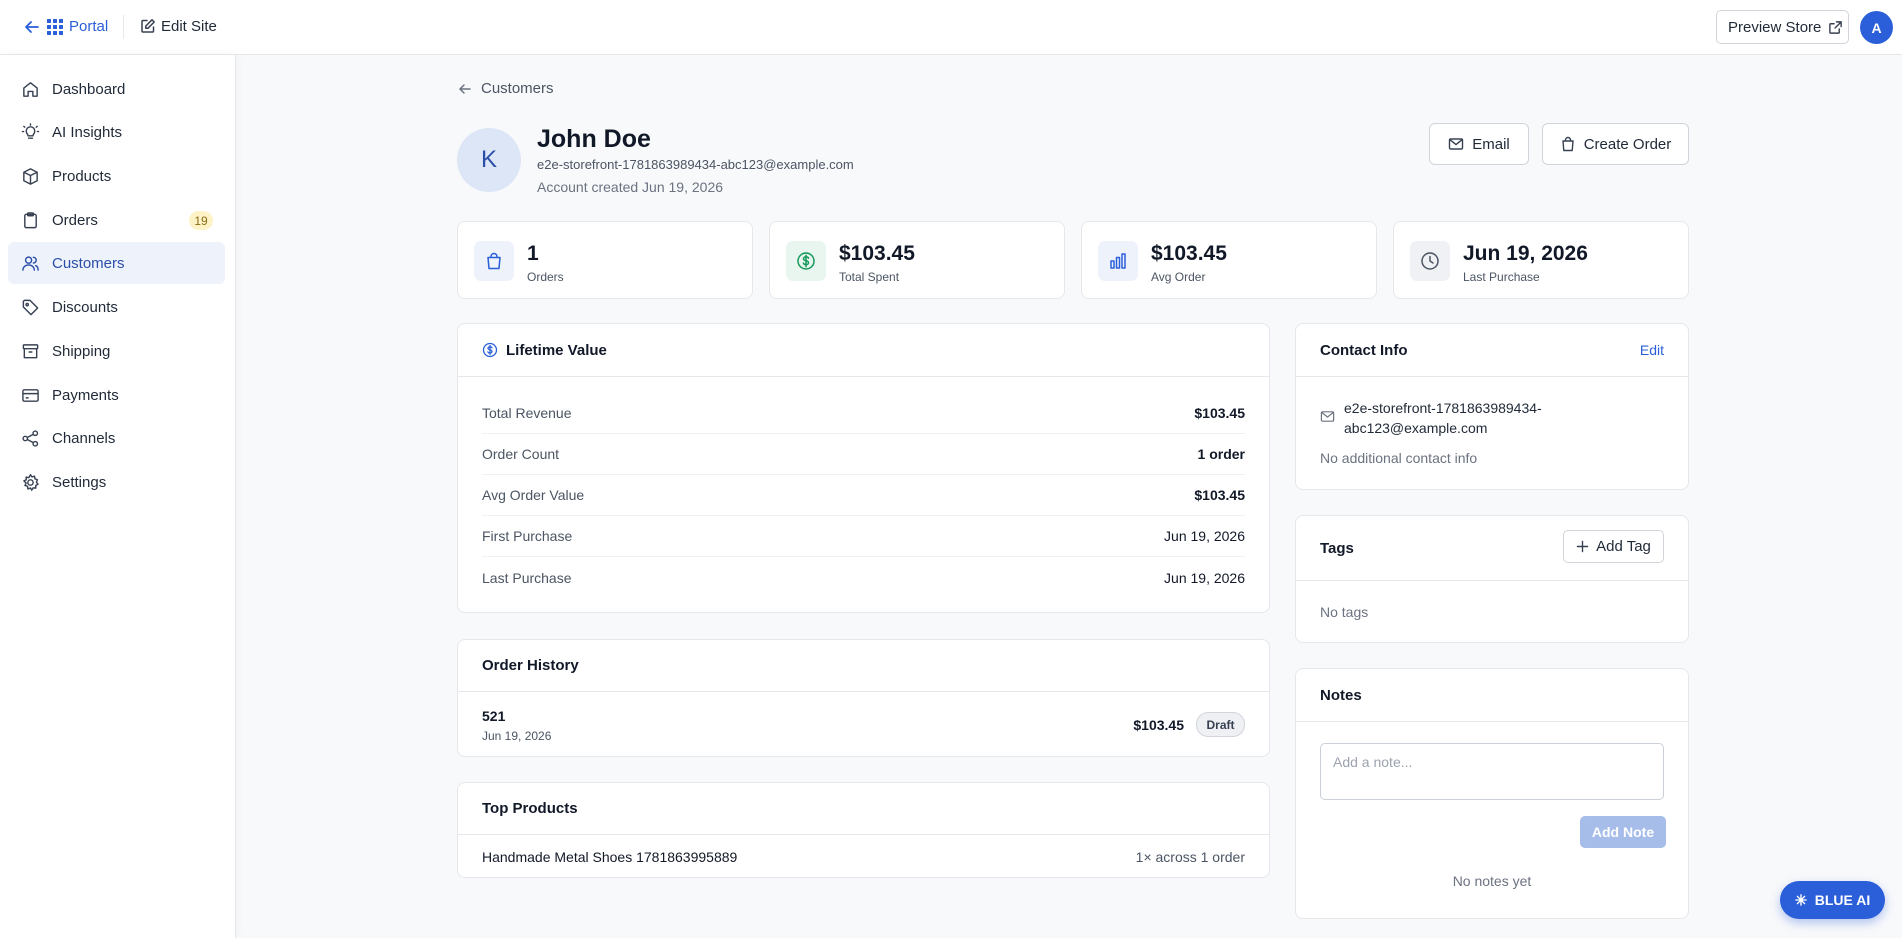 This screenshot has width=1902, height=938. I want to click on sidebar-item-label: Channels, so click(84, 438).